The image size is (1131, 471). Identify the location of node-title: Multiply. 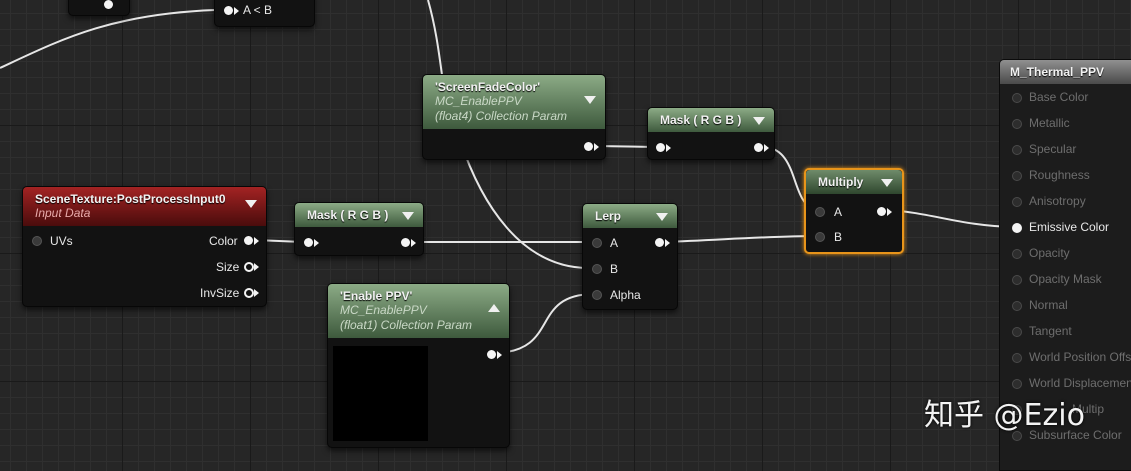
(841, 182).